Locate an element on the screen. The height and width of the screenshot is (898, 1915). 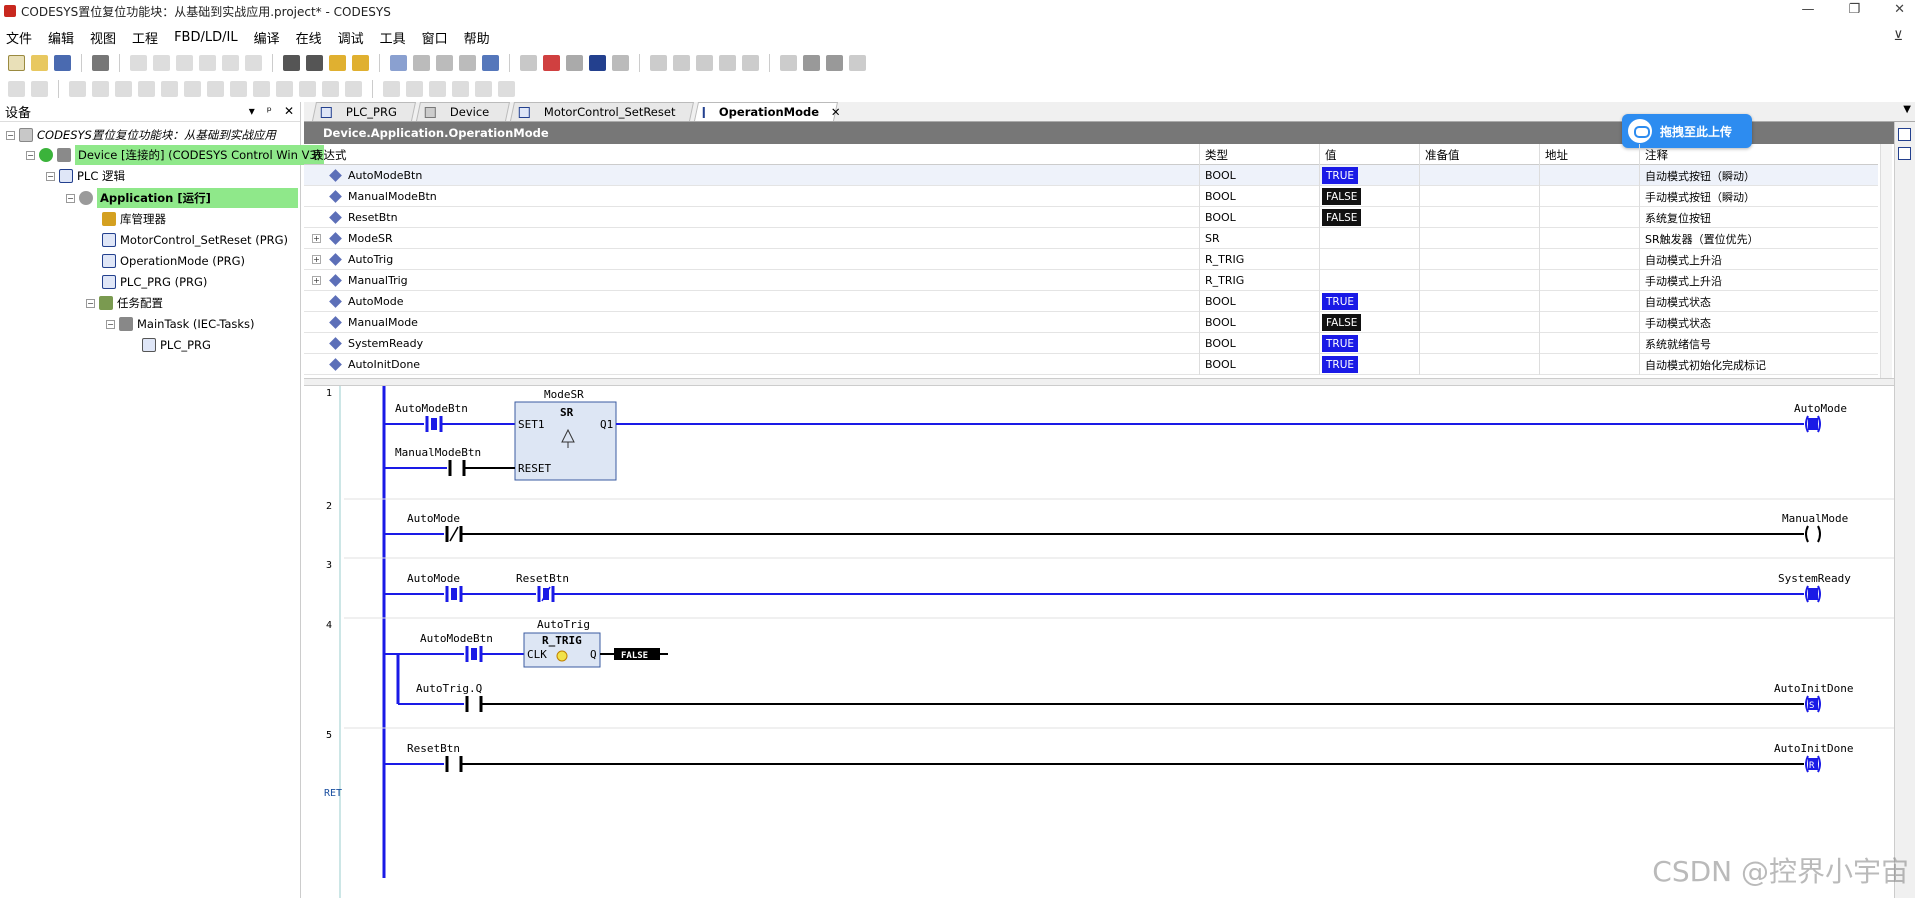
coil-systemready-arc-left is located at coordinates (1807, 594).